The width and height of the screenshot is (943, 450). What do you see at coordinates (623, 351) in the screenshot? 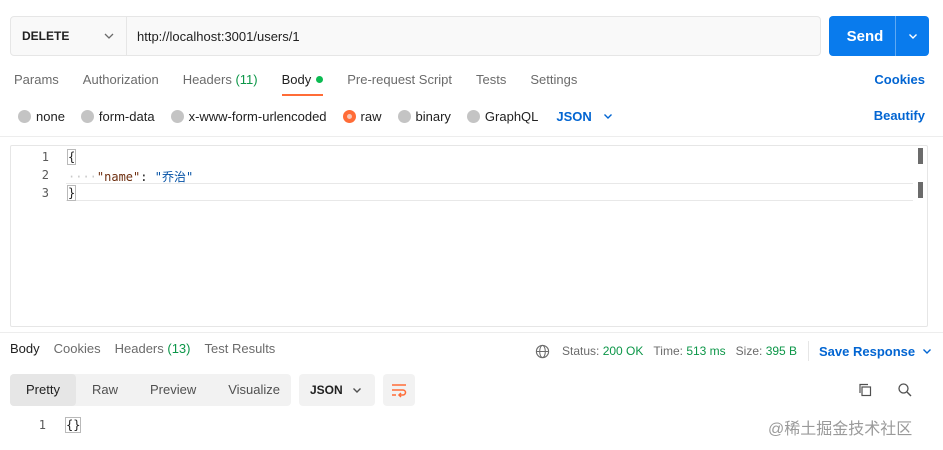
I see `status-value: 200 OK` at bounding box center [623, 351].